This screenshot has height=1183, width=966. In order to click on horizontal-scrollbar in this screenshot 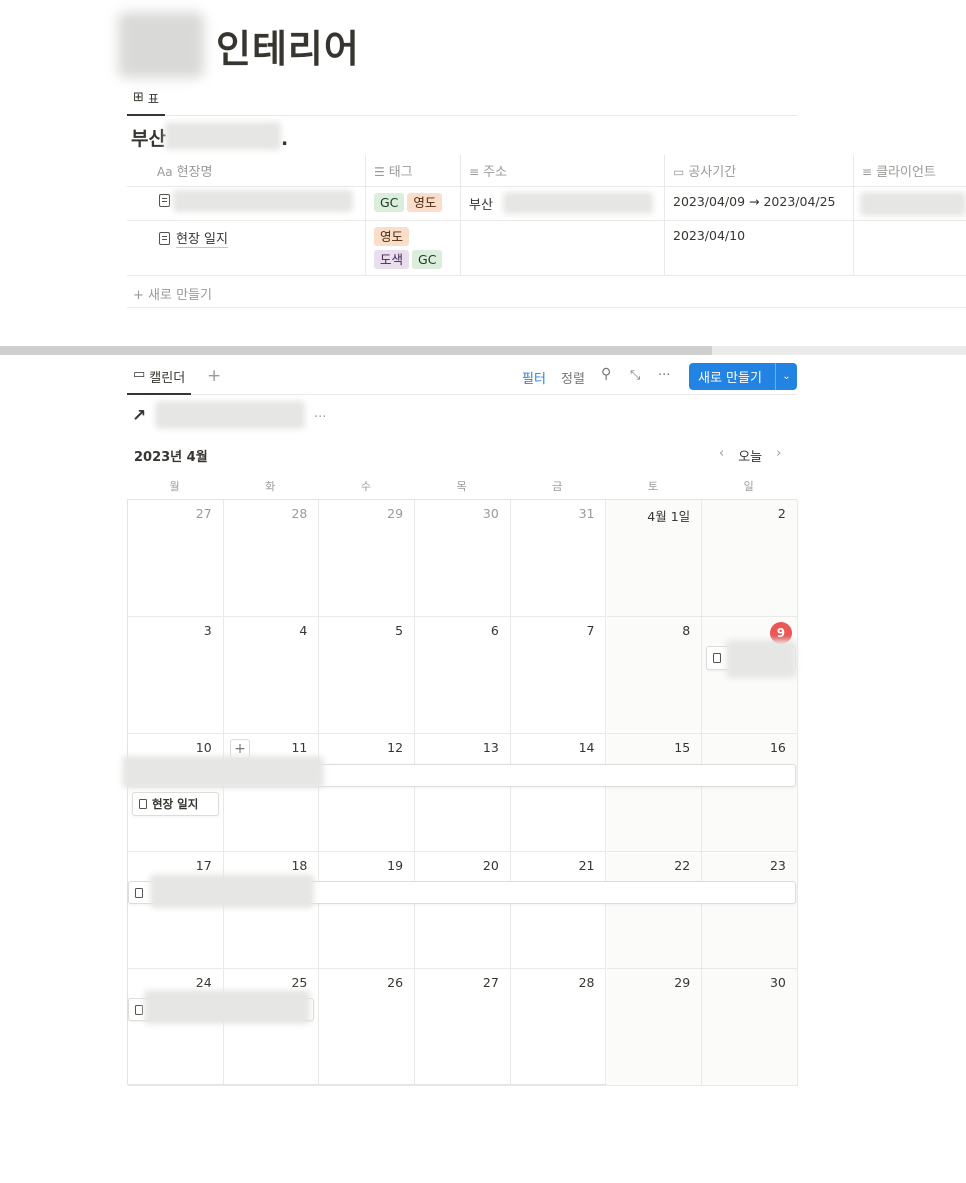, I will do `click(483, 350)`.